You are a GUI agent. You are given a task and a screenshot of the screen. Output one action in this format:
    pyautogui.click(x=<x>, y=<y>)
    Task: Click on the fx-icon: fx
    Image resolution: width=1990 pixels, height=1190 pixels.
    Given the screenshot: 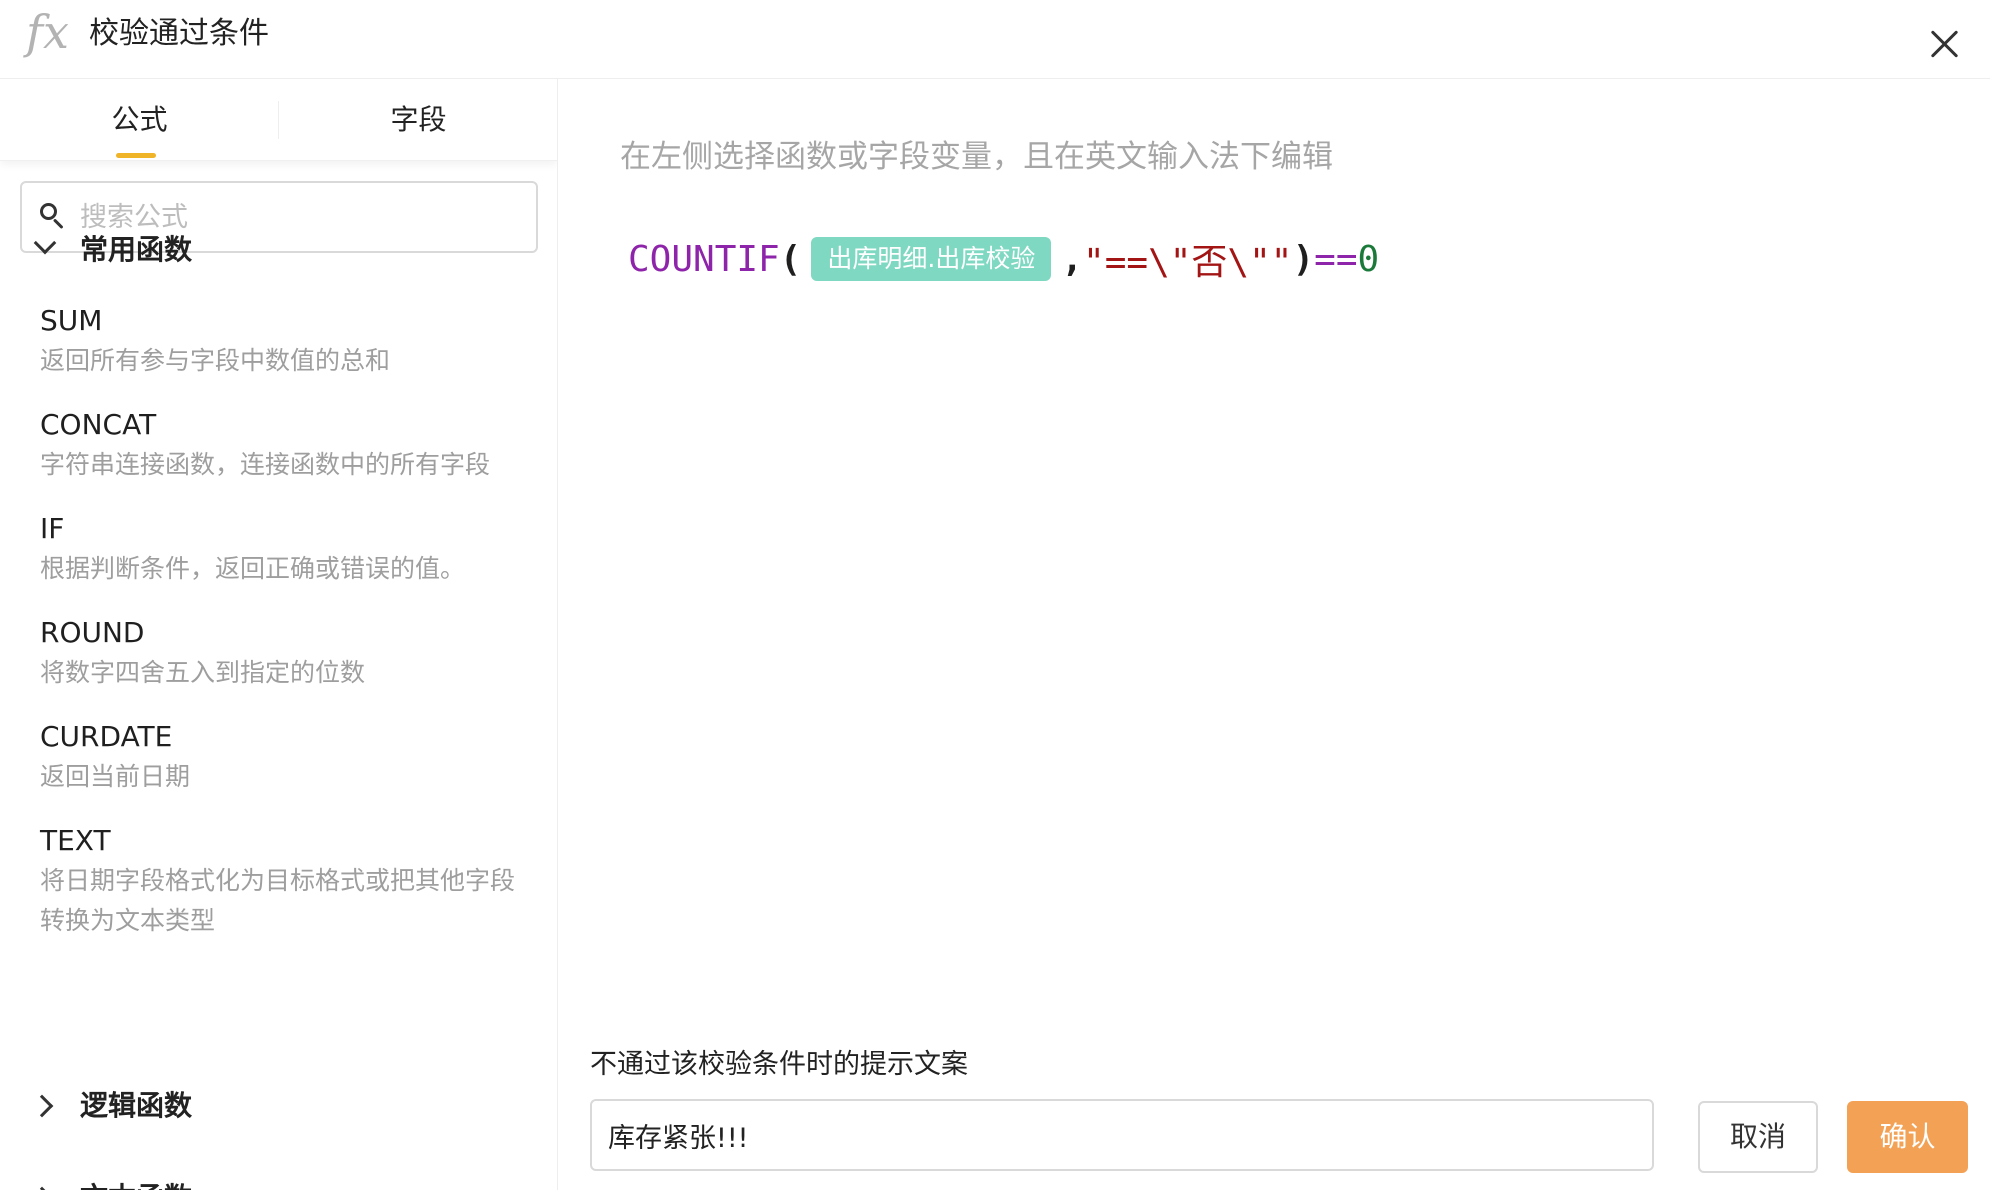 What is the action you would take?
    pyautogui.click(x=47, y=32)
    